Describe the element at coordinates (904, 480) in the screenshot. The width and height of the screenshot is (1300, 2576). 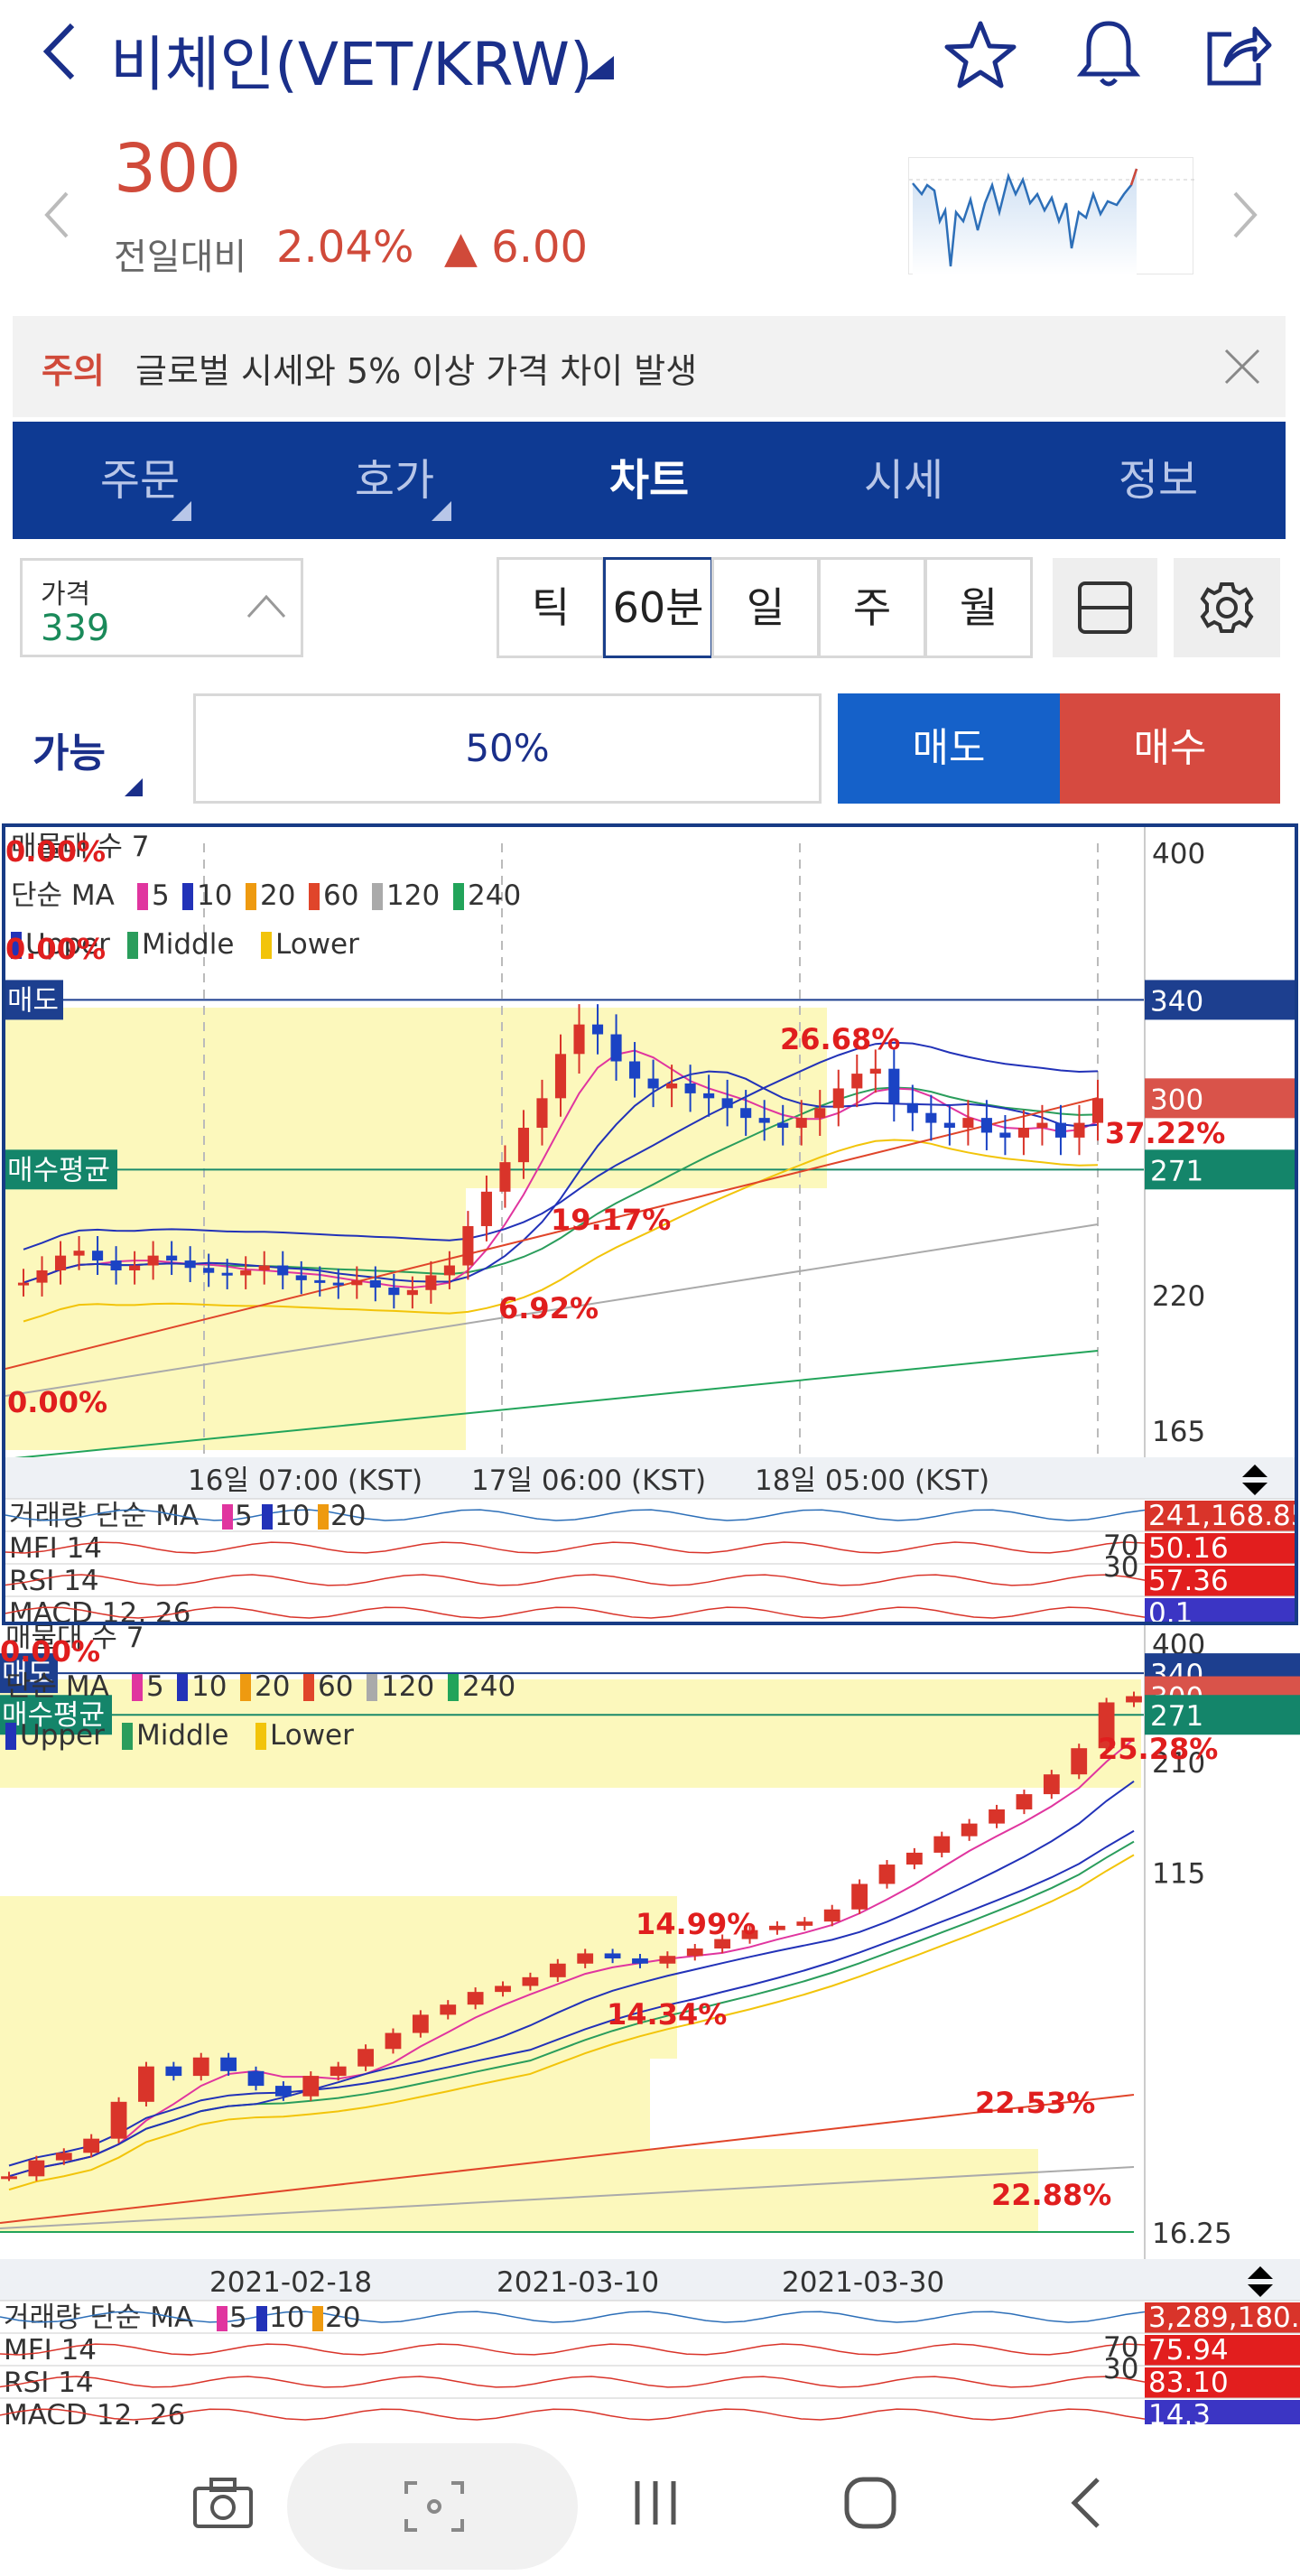
I see `tab-quotes: 시세` at that location.